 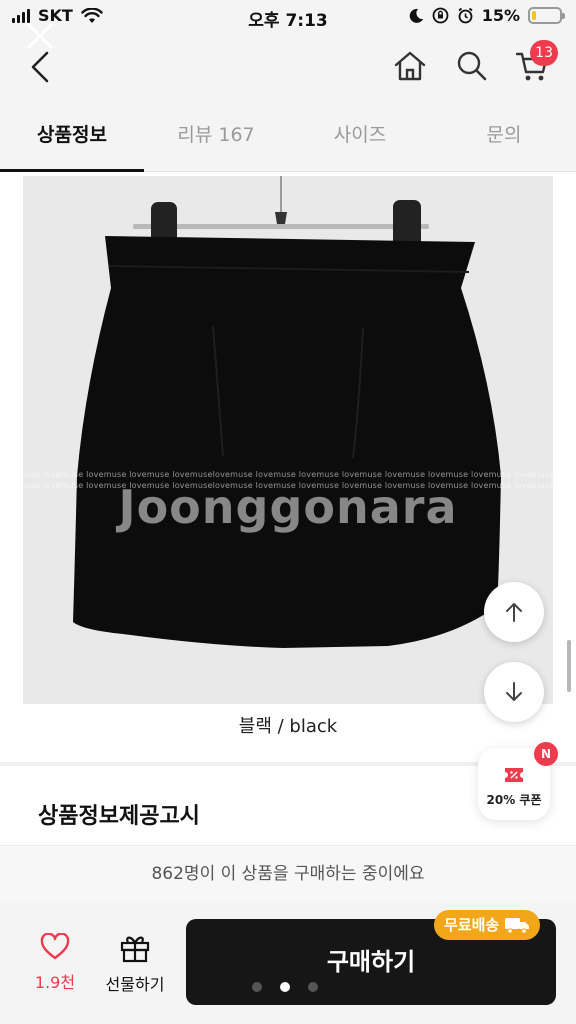 I want to click on page-dot-active, so click(x=285, y=987).